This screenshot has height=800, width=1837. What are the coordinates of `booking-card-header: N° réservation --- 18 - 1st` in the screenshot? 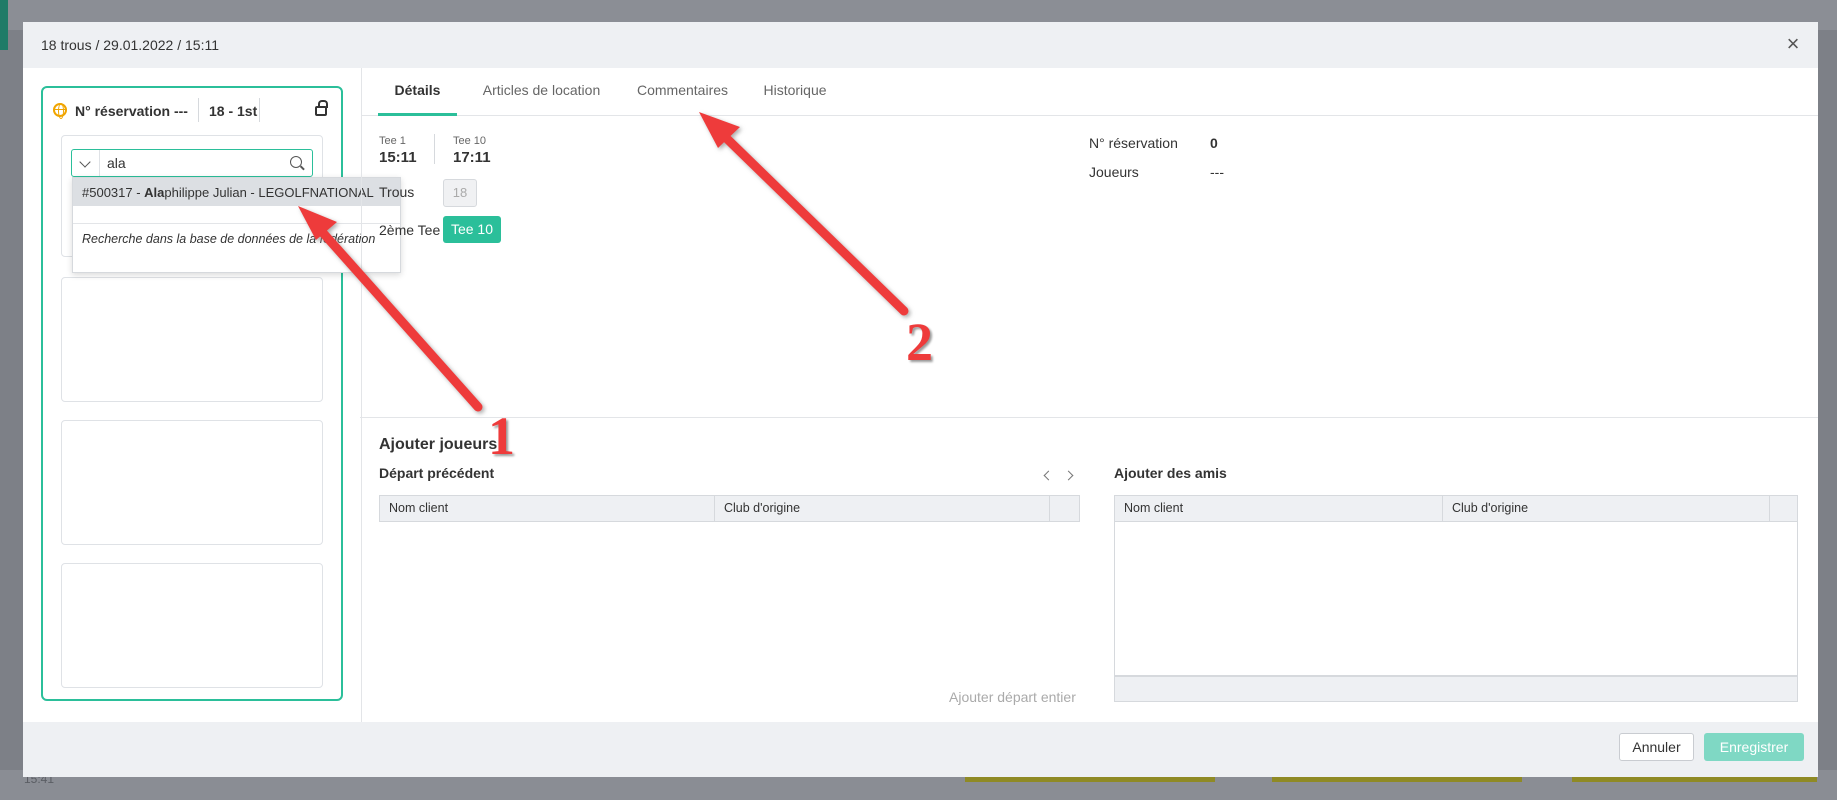 It's located at (192, 109).